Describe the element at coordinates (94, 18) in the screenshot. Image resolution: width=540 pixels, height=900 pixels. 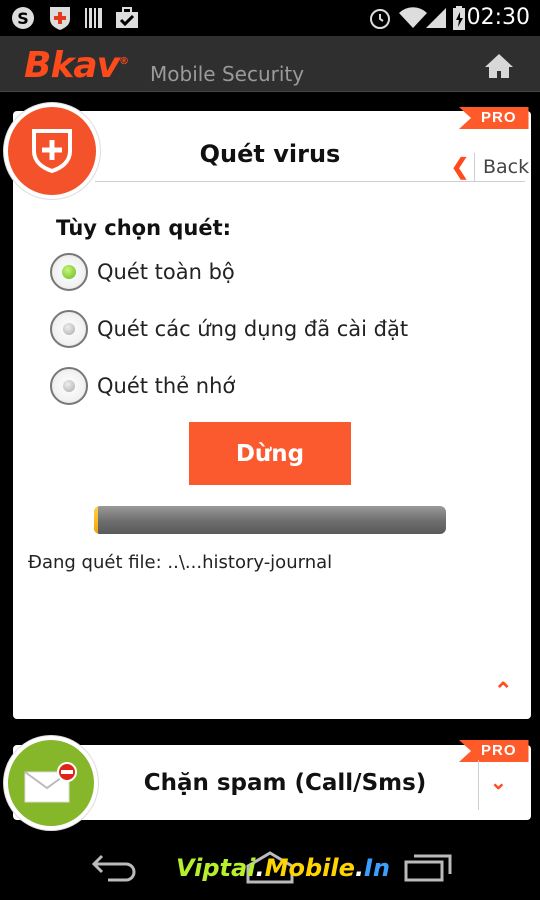
I see `barcode-icon` at that location.